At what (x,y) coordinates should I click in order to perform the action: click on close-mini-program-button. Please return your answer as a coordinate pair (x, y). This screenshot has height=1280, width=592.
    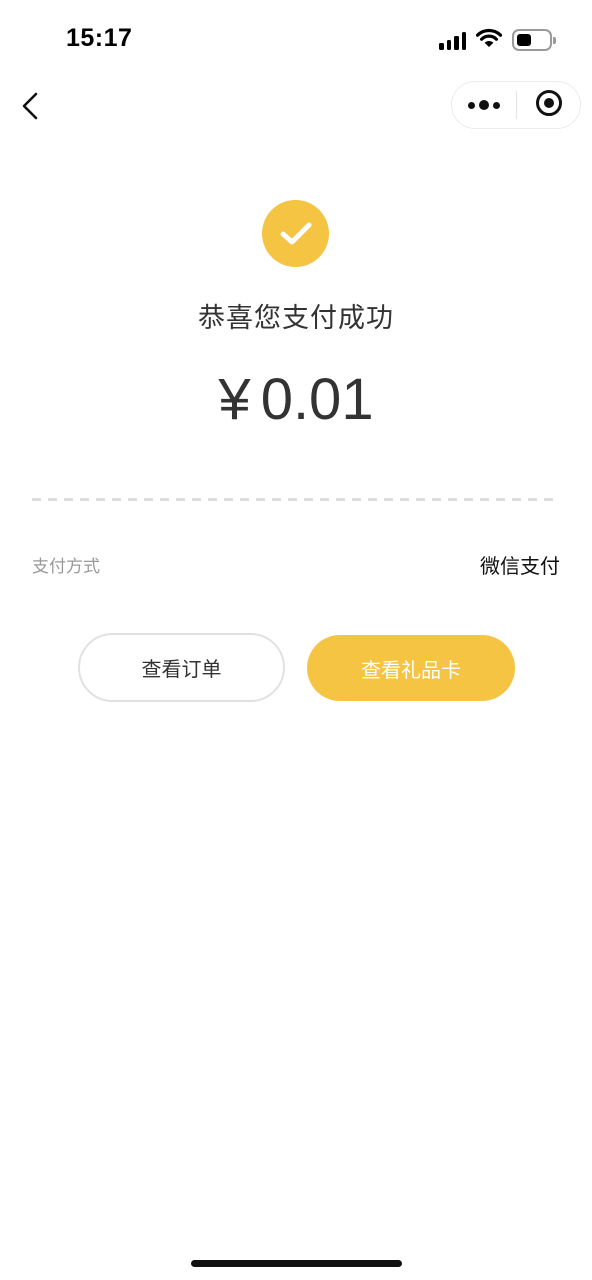
    Looking at the image, I should click on (548, 105).